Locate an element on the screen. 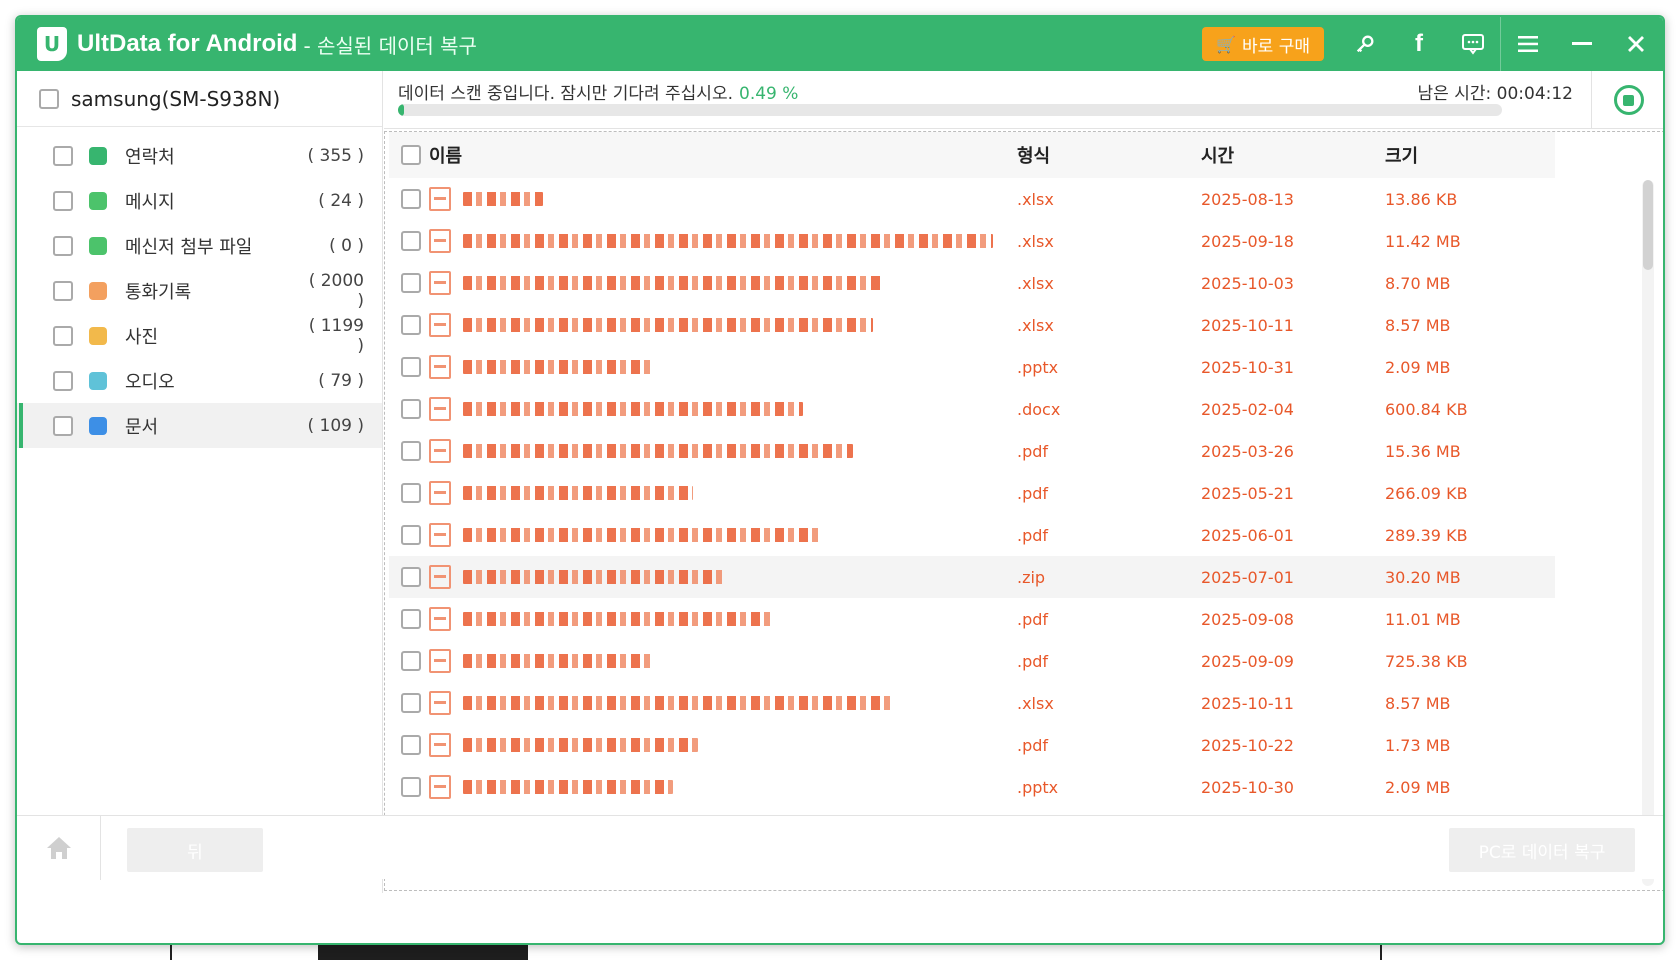 This screenshot has width=1680, height=960. stop-icon is located at coordinates (1628, 100).